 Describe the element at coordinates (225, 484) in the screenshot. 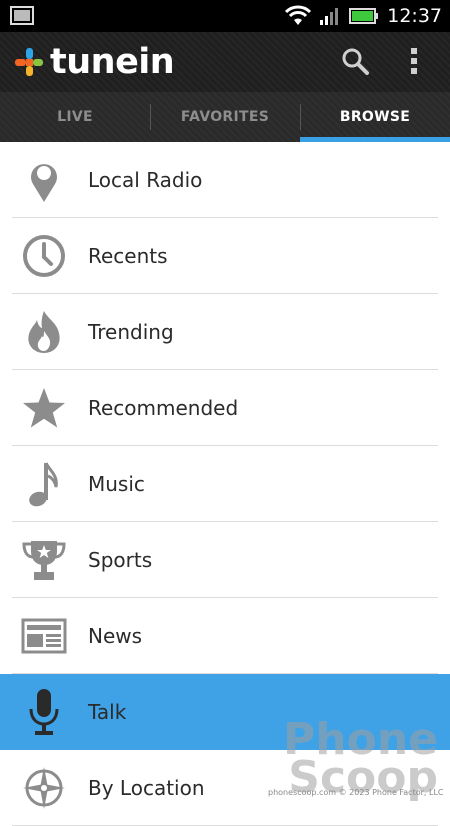

I see `list-item-music: Music` at that location.